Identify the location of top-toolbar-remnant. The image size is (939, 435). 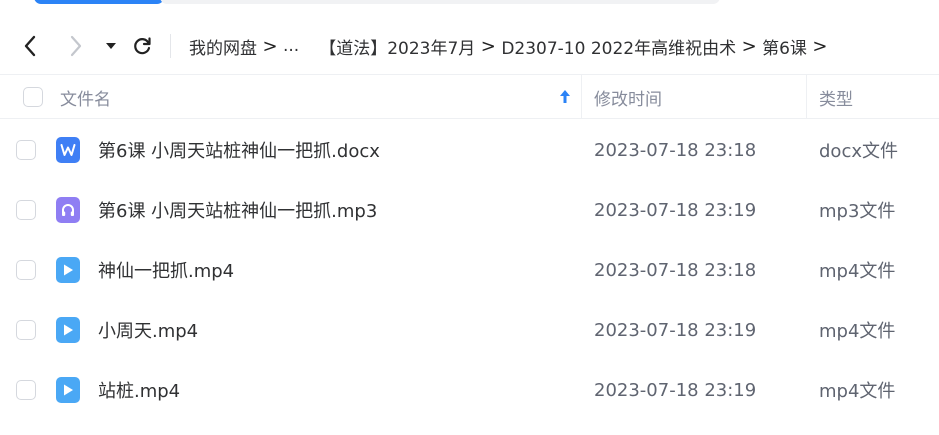
(469, 7).